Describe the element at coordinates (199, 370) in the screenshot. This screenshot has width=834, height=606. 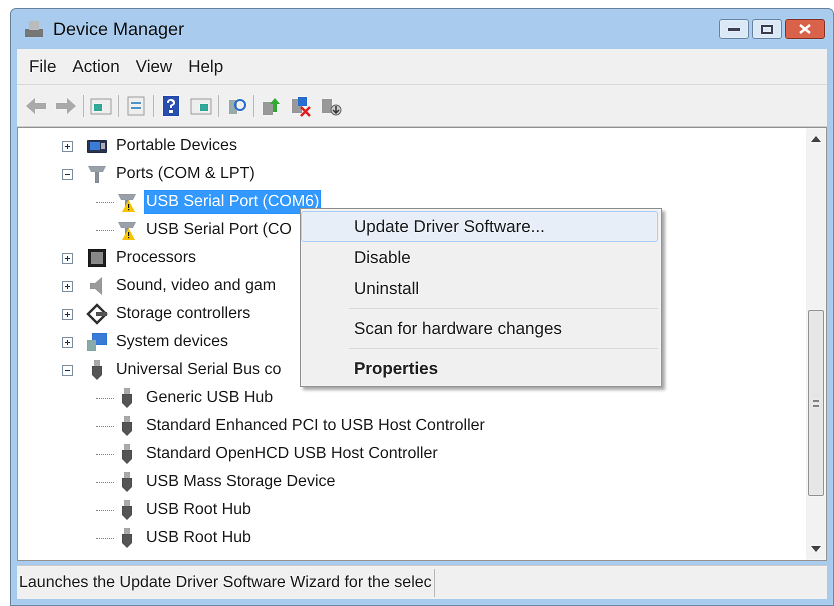
I see `tree-item: Universal Serial Bus co` at that location.